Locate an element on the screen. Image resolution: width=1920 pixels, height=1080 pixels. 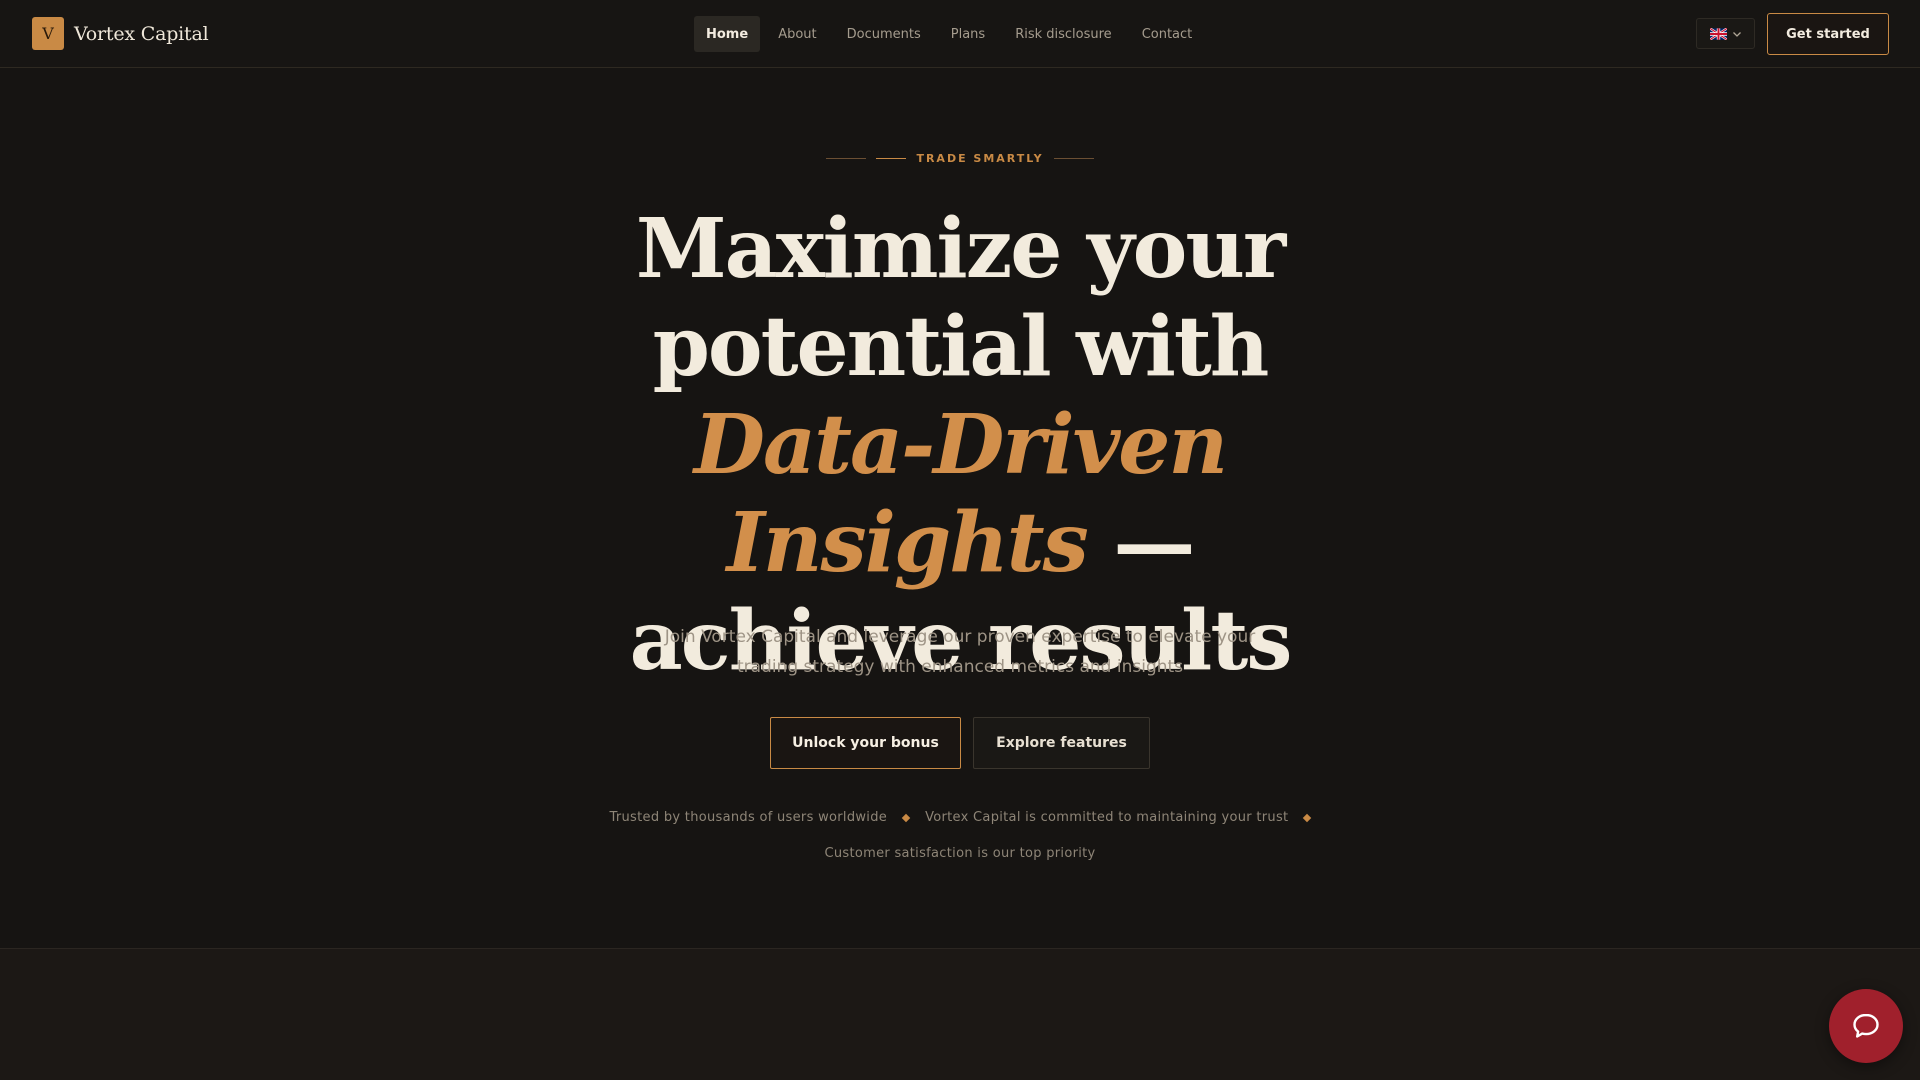
nav-item-plans: Plans is located at coordinates (968, 34).